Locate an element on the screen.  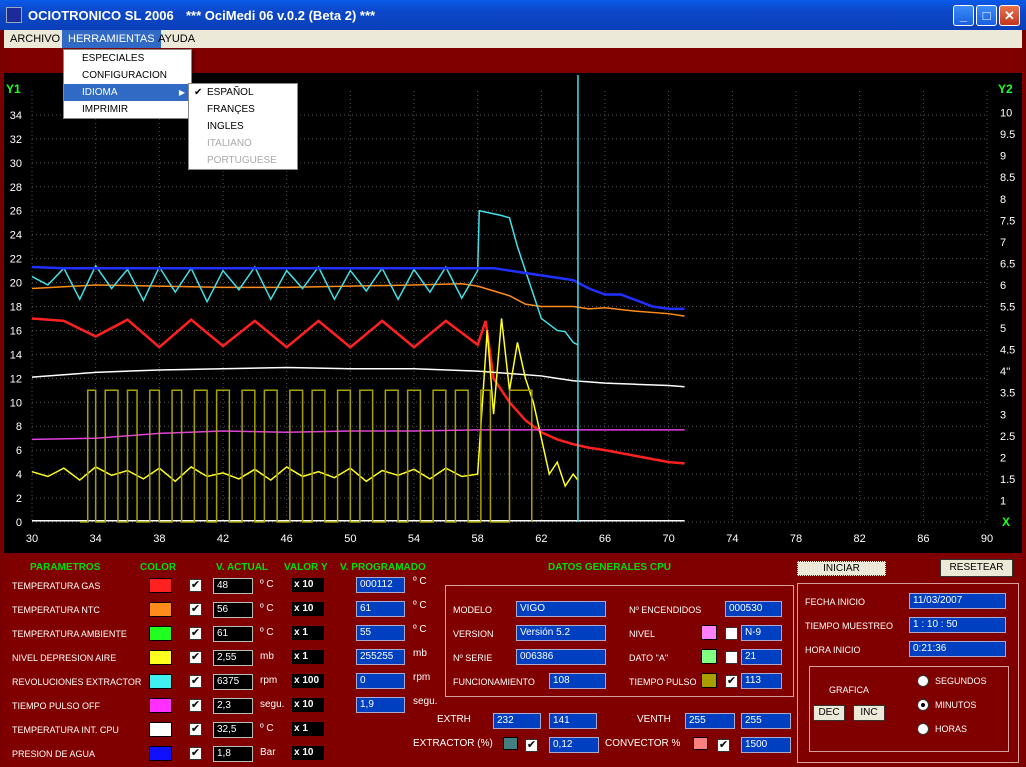
extractor-value: 0,12 is located at coordinates (574, 745).